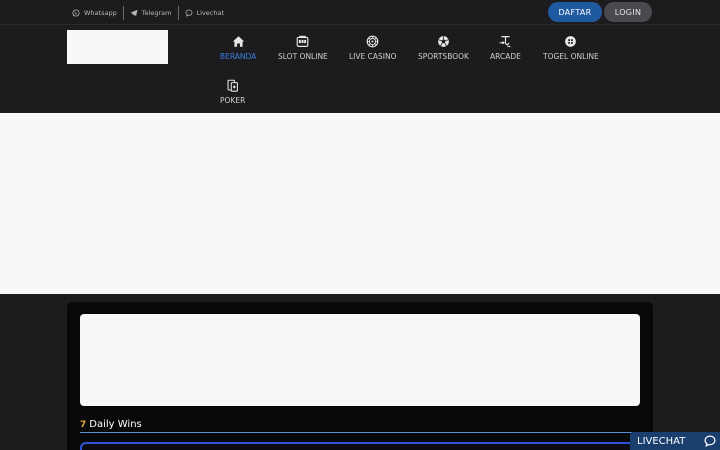 The width and height of the screenshot is (720, 450). What do you see at coordinates (372, 41) in the screenshot?
I see `roulette-icon` at bounding box center [372, 41].